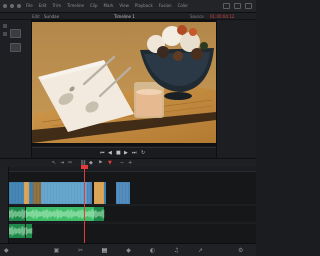 This screenshot has width=320, height=256. Describe the element at coordinates (248, 6) in the screenshot. I see `metadata-toggle-icon` at that location.